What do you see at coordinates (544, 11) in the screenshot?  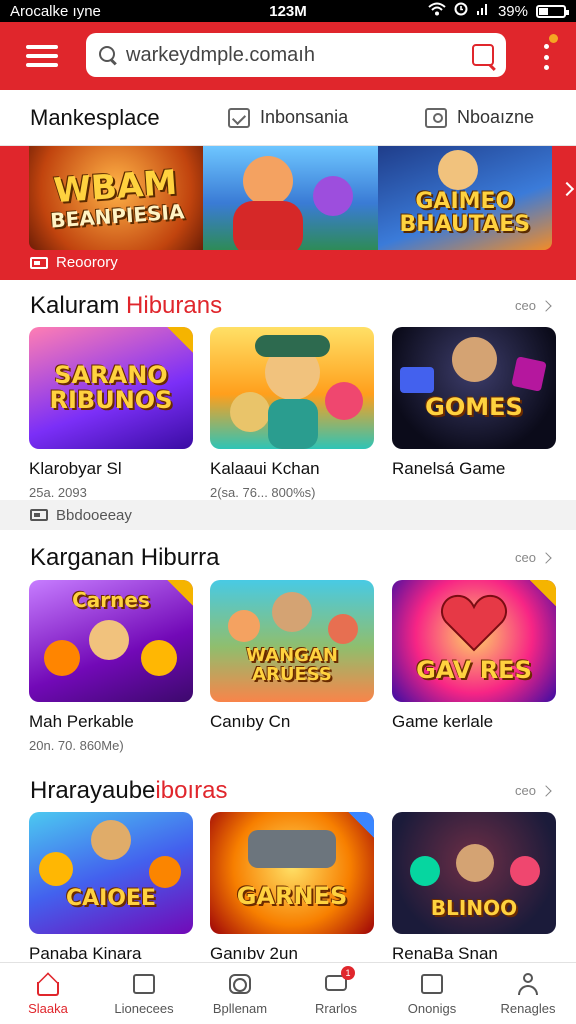 I see `battery-level` at bounding box center [544, 11].